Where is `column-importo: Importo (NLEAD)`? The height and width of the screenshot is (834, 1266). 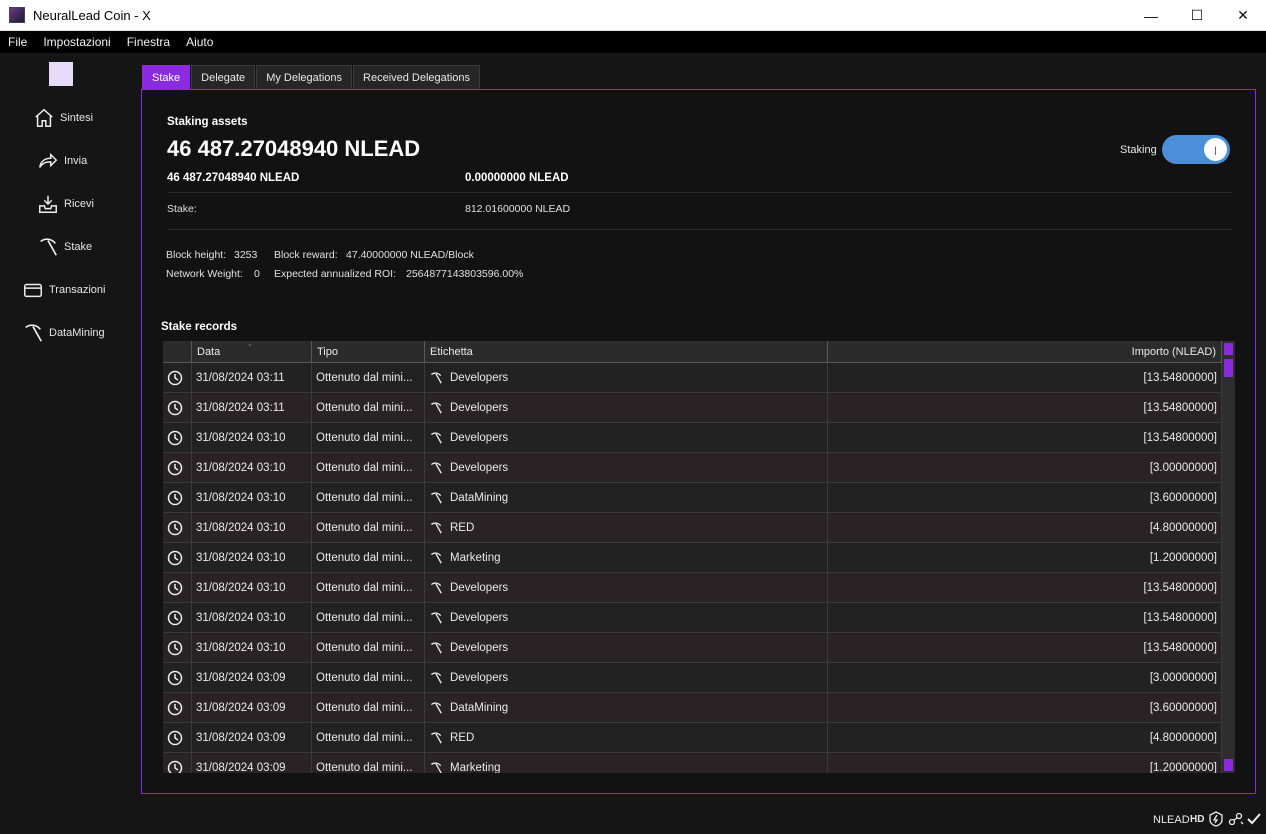
column-importo: Importo (NLEAD) is located at coordinates (1025, 352).